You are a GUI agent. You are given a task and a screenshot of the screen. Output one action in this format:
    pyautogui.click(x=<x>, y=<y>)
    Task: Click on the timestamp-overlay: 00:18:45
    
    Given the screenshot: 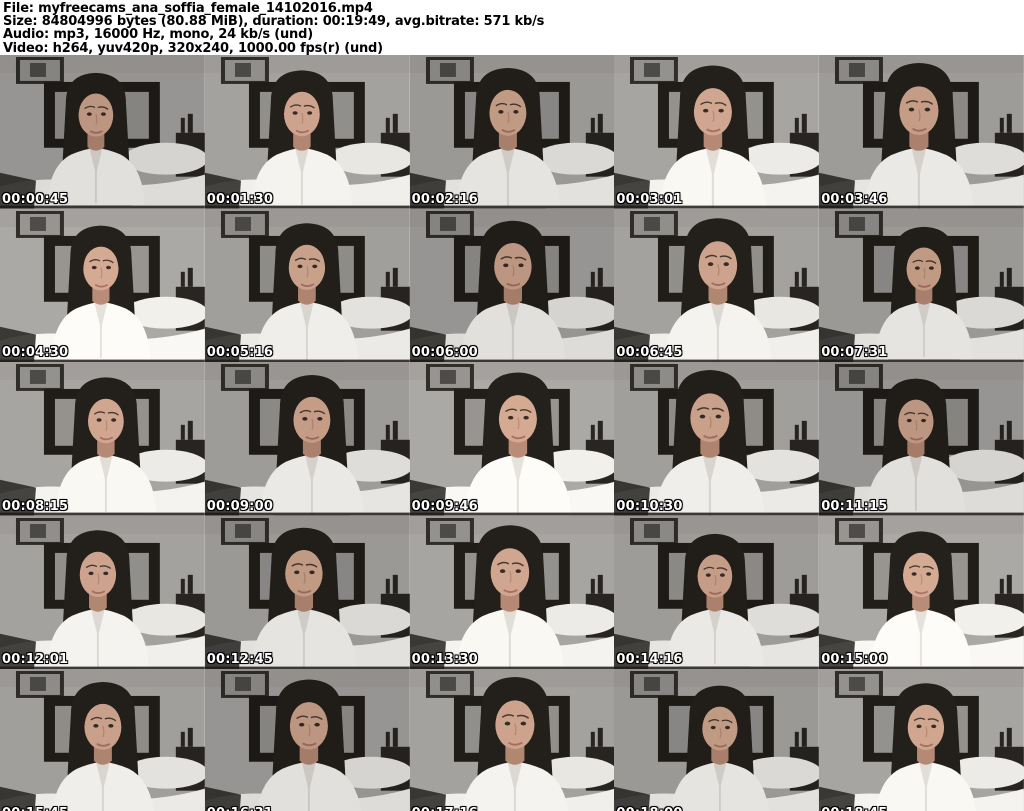 What is the action you would take?
    pyautogui.click(x=854, y=808)
    